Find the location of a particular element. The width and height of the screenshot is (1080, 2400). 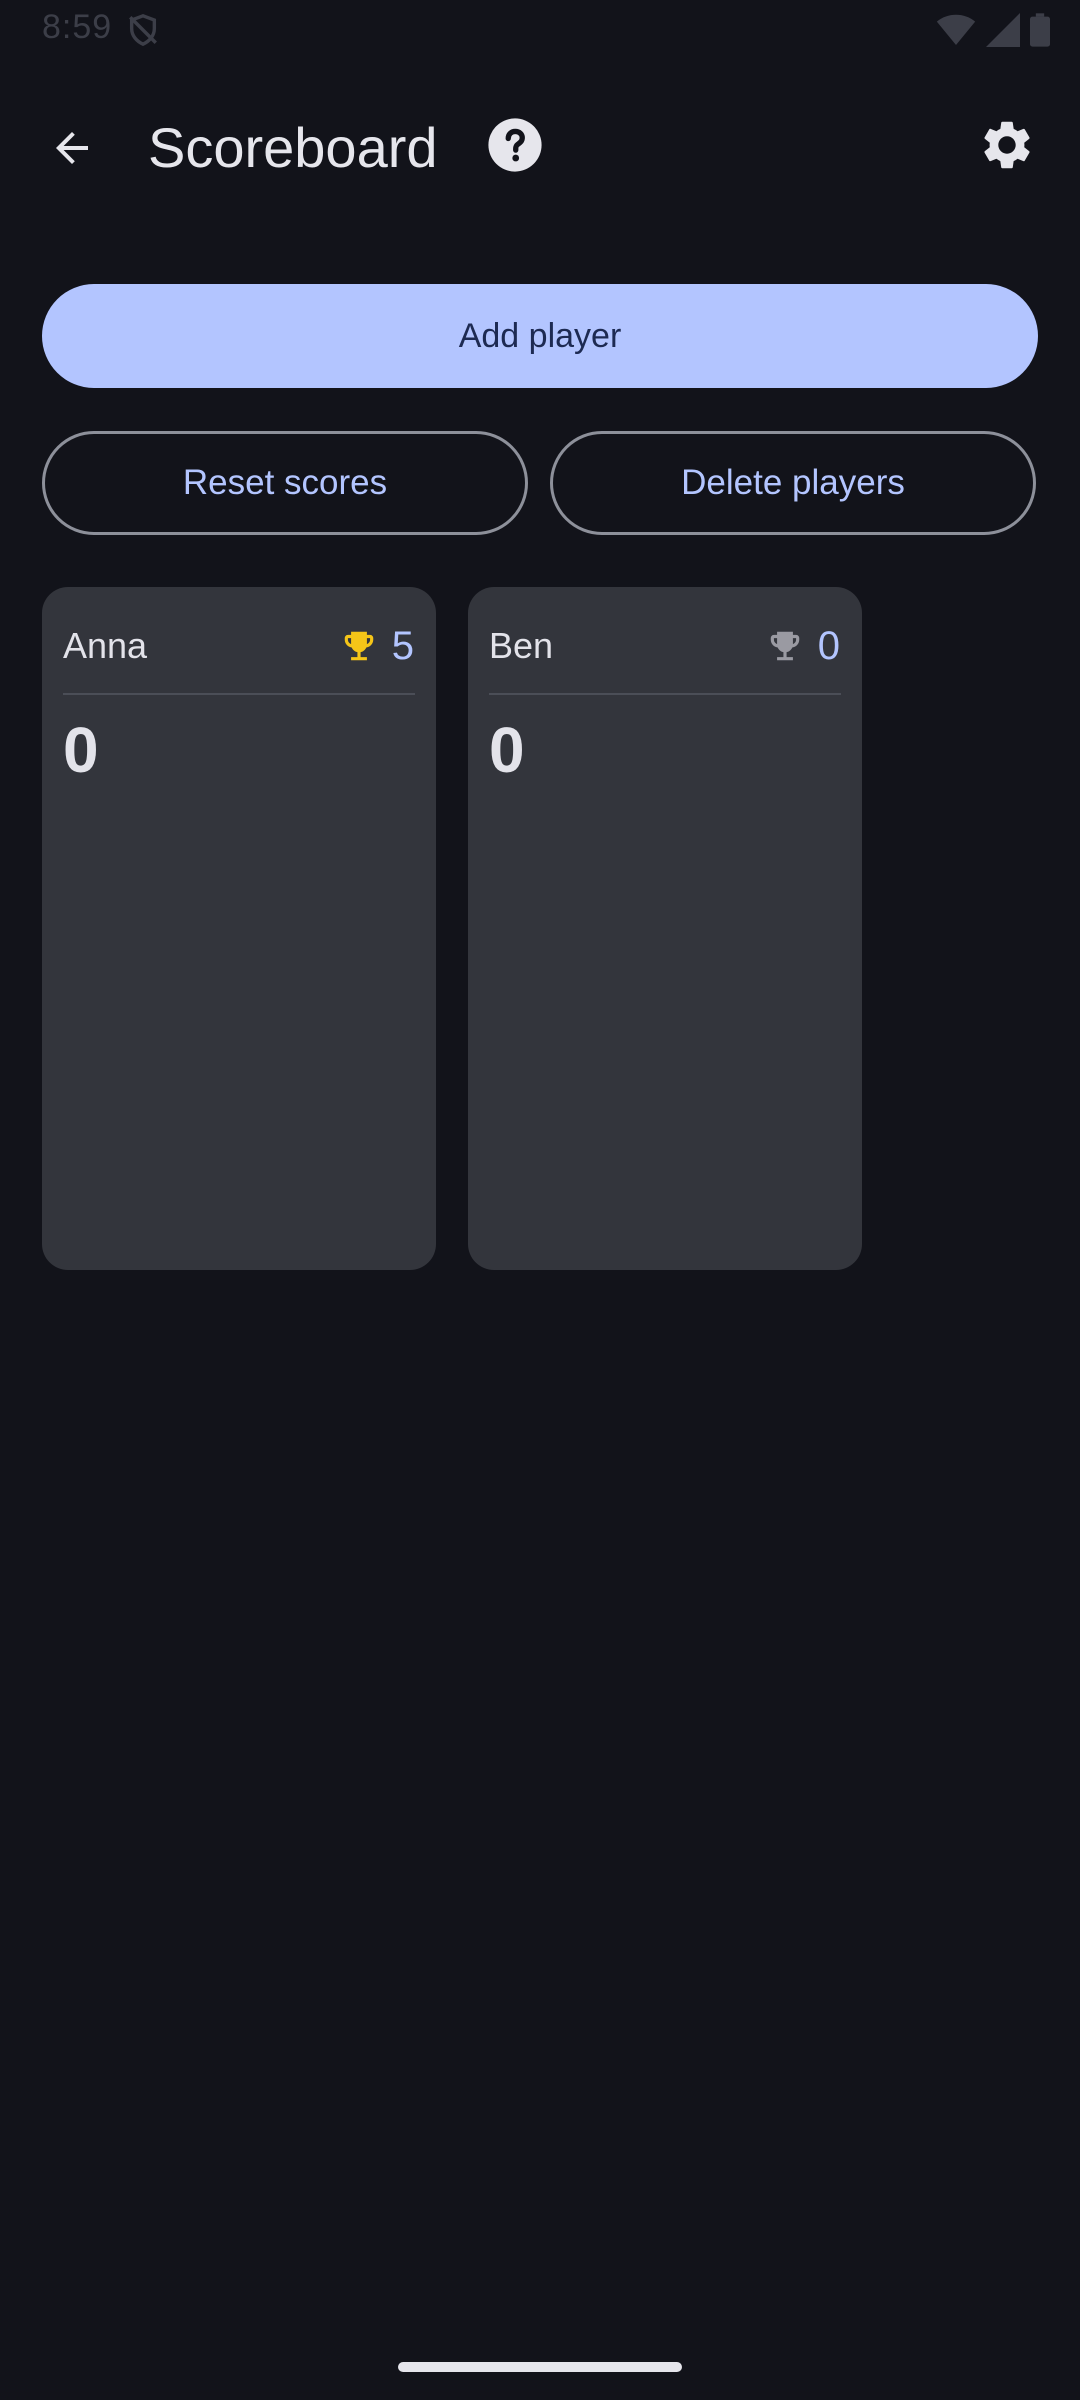

wins-count: 0 is located at coordinates (828, 646).